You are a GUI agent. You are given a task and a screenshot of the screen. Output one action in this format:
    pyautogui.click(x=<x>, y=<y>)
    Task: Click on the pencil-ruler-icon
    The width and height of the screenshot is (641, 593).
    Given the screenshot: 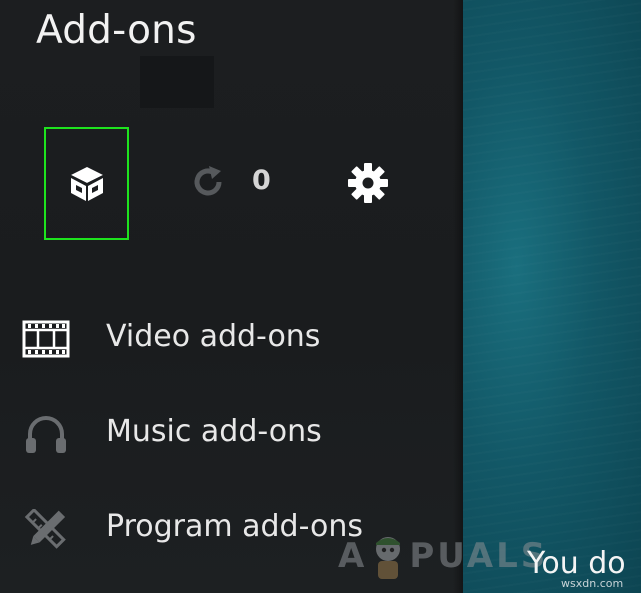 What is the action you would take?
    pyautogui.click(x=45, y=529)
    